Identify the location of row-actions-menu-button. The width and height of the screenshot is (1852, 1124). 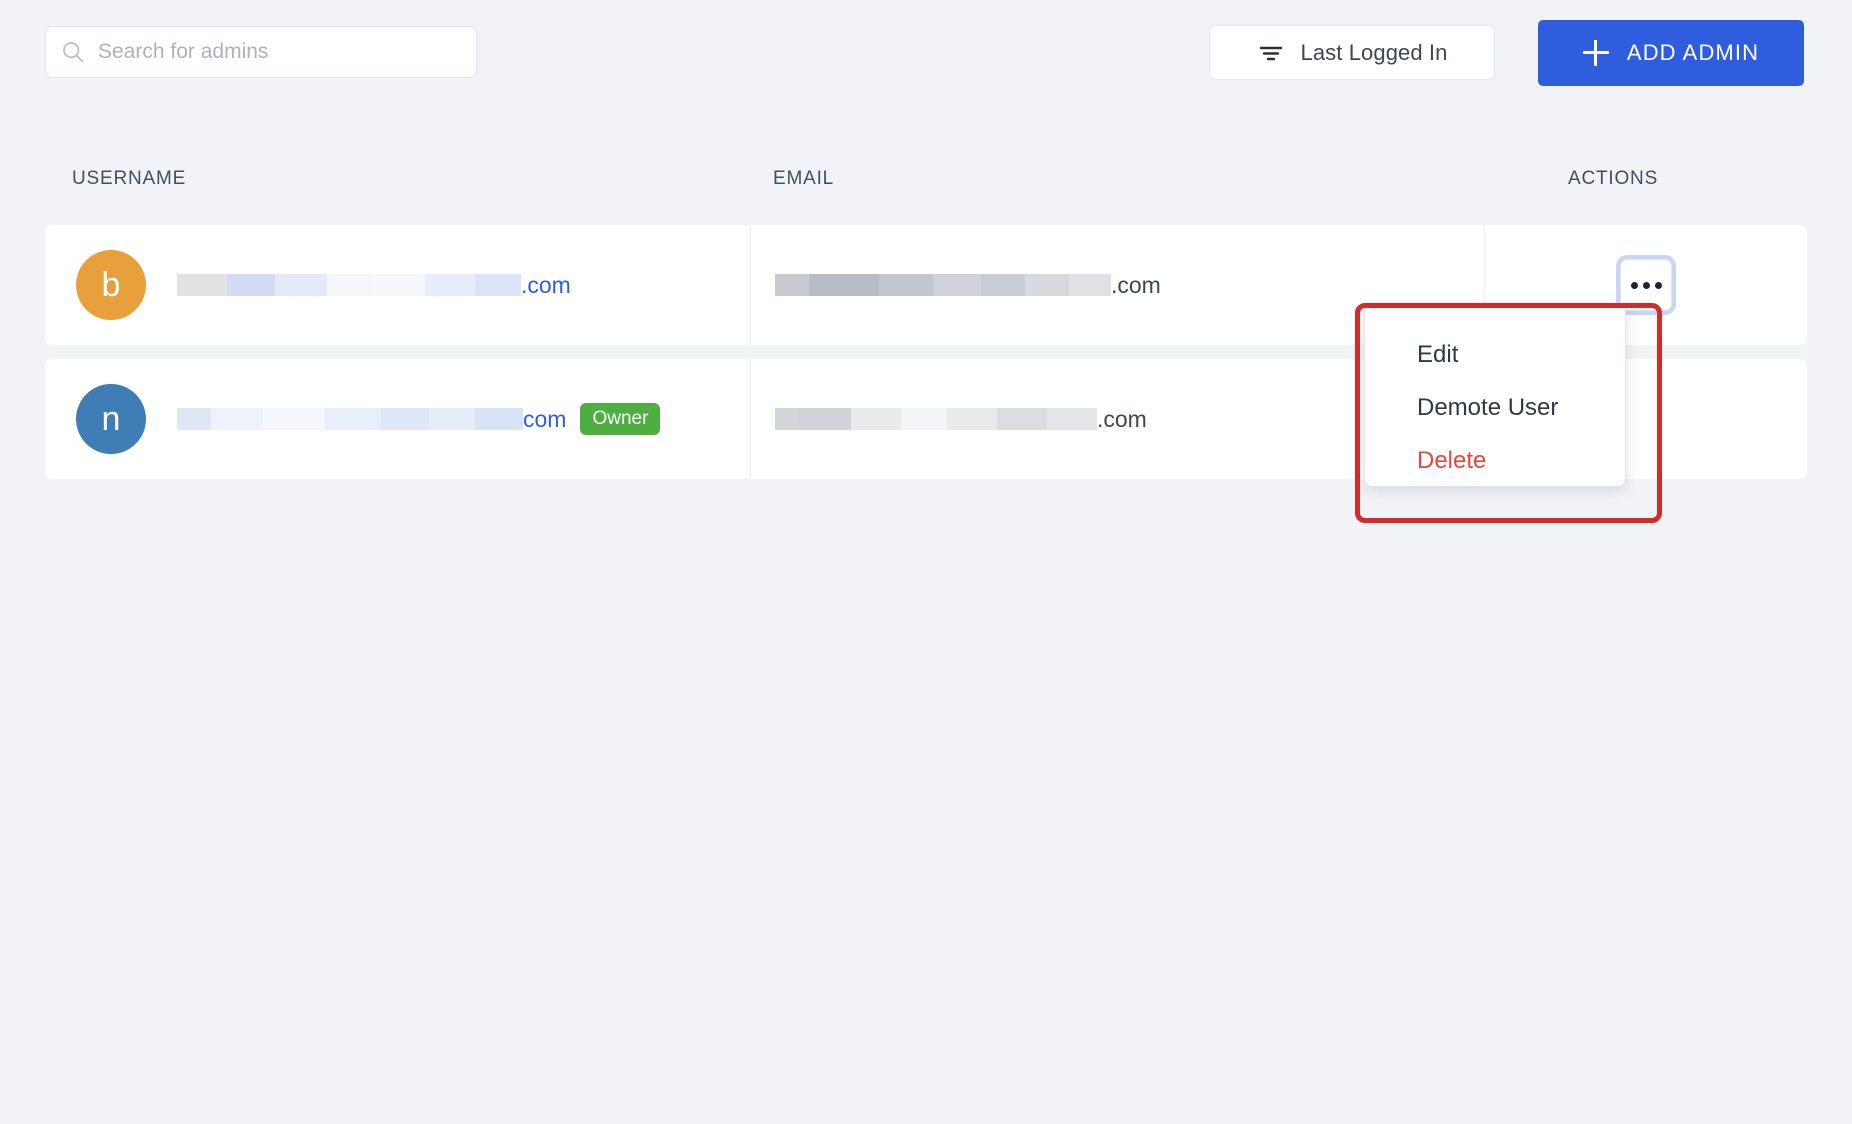
(1646, 285).